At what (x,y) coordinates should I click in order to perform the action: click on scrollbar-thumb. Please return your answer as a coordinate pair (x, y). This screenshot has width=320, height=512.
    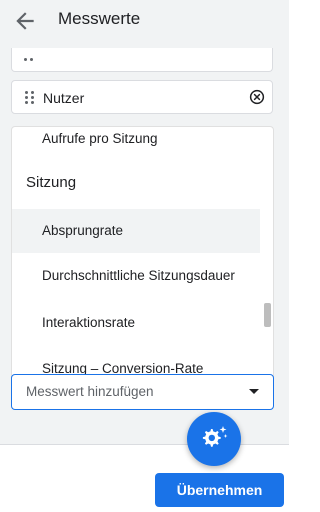
    Looking at the image, I should click on (267, 315).